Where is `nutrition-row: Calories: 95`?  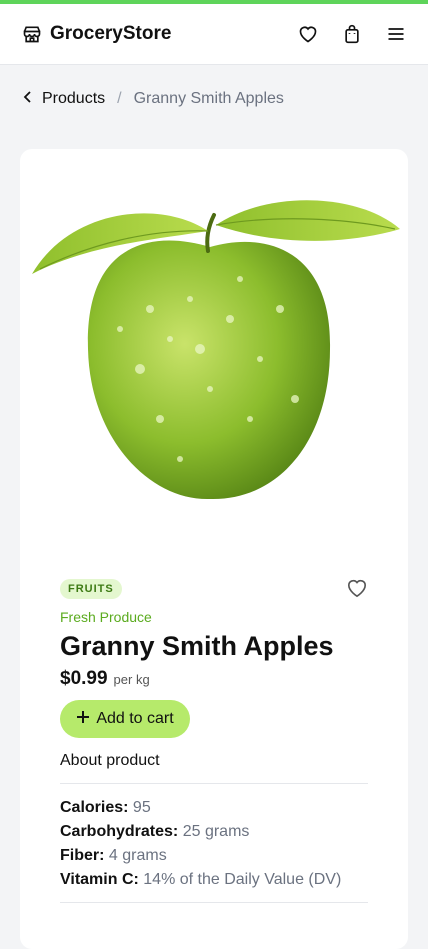 nutrition-row: Calories: 95 is located at coordinates (105, 807).